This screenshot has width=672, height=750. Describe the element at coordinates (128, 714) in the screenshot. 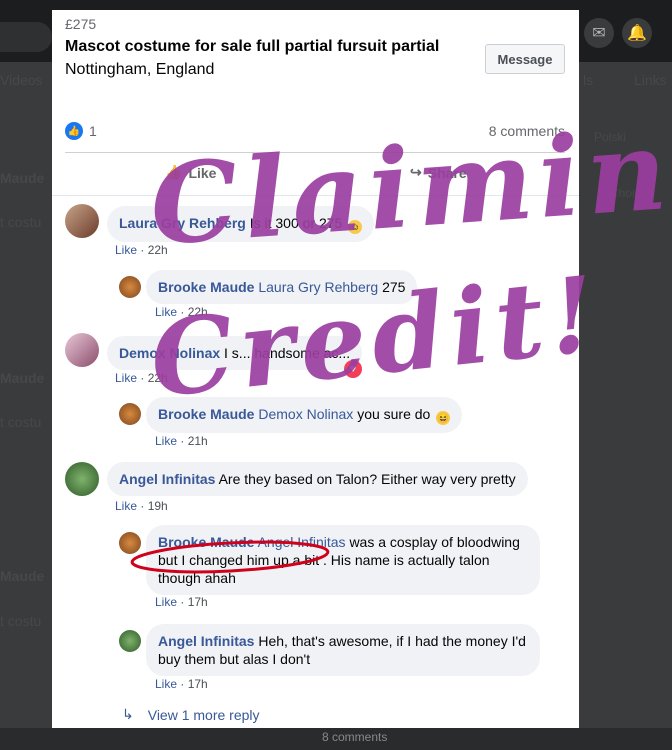

I see `reply-arrow-icon: ↳` at that location.